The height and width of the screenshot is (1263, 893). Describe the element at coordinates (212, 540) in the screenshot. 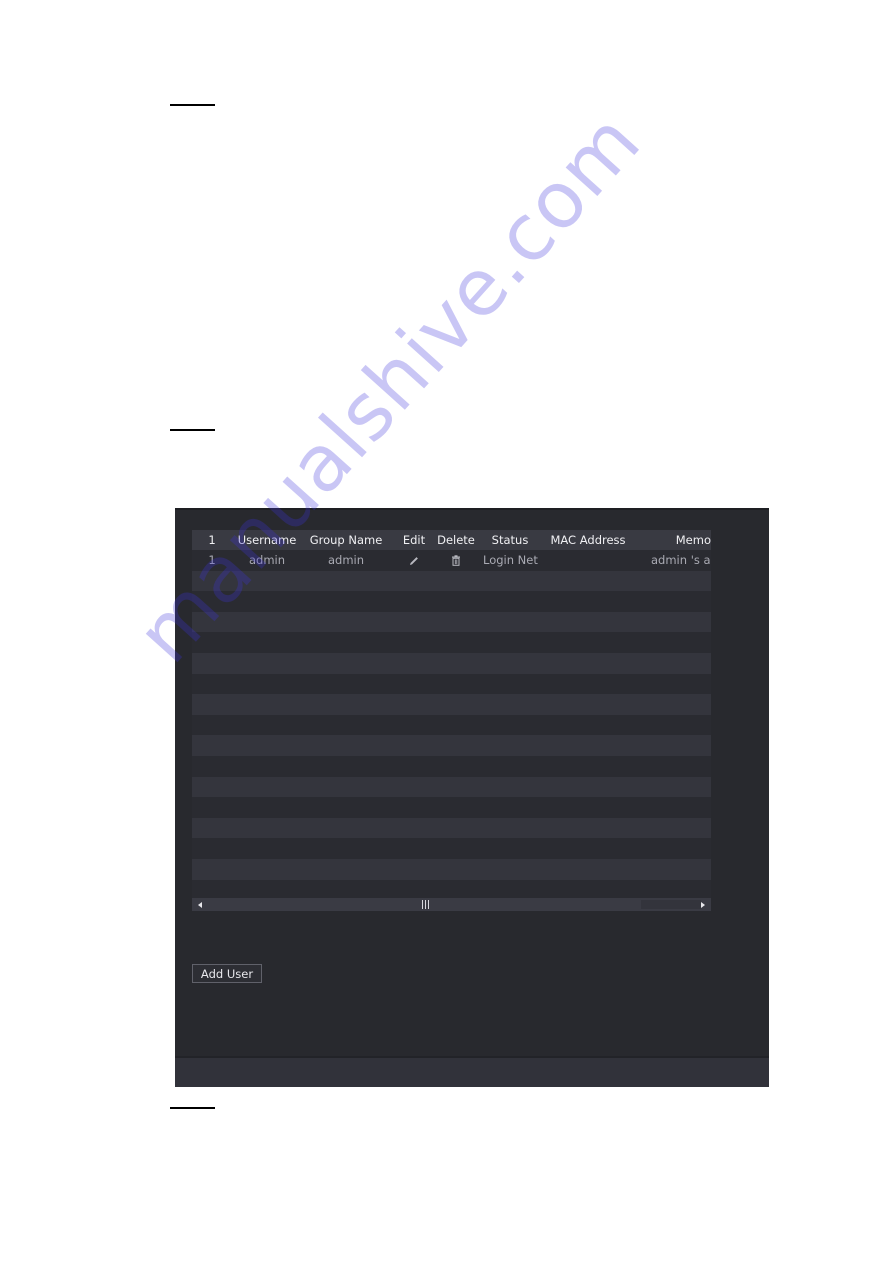

I see `column-header-index: 1` at that location.